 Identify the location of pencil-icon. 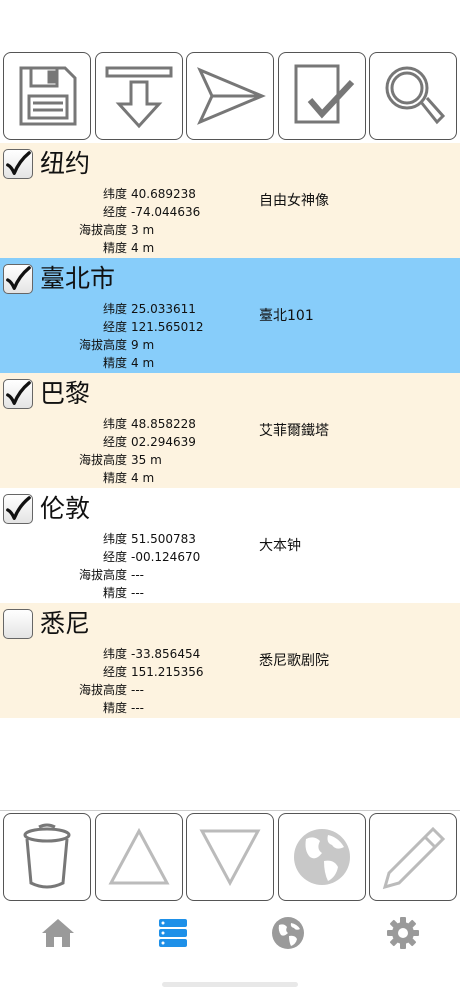
(414, 858).